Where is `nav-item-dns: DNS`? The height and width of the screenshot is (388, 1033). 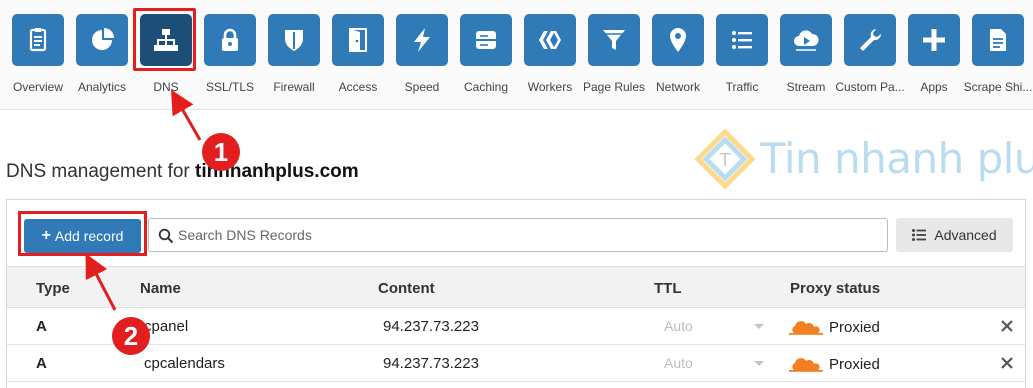
nav-item-dns: DNS is located at coordinates (166, 50).